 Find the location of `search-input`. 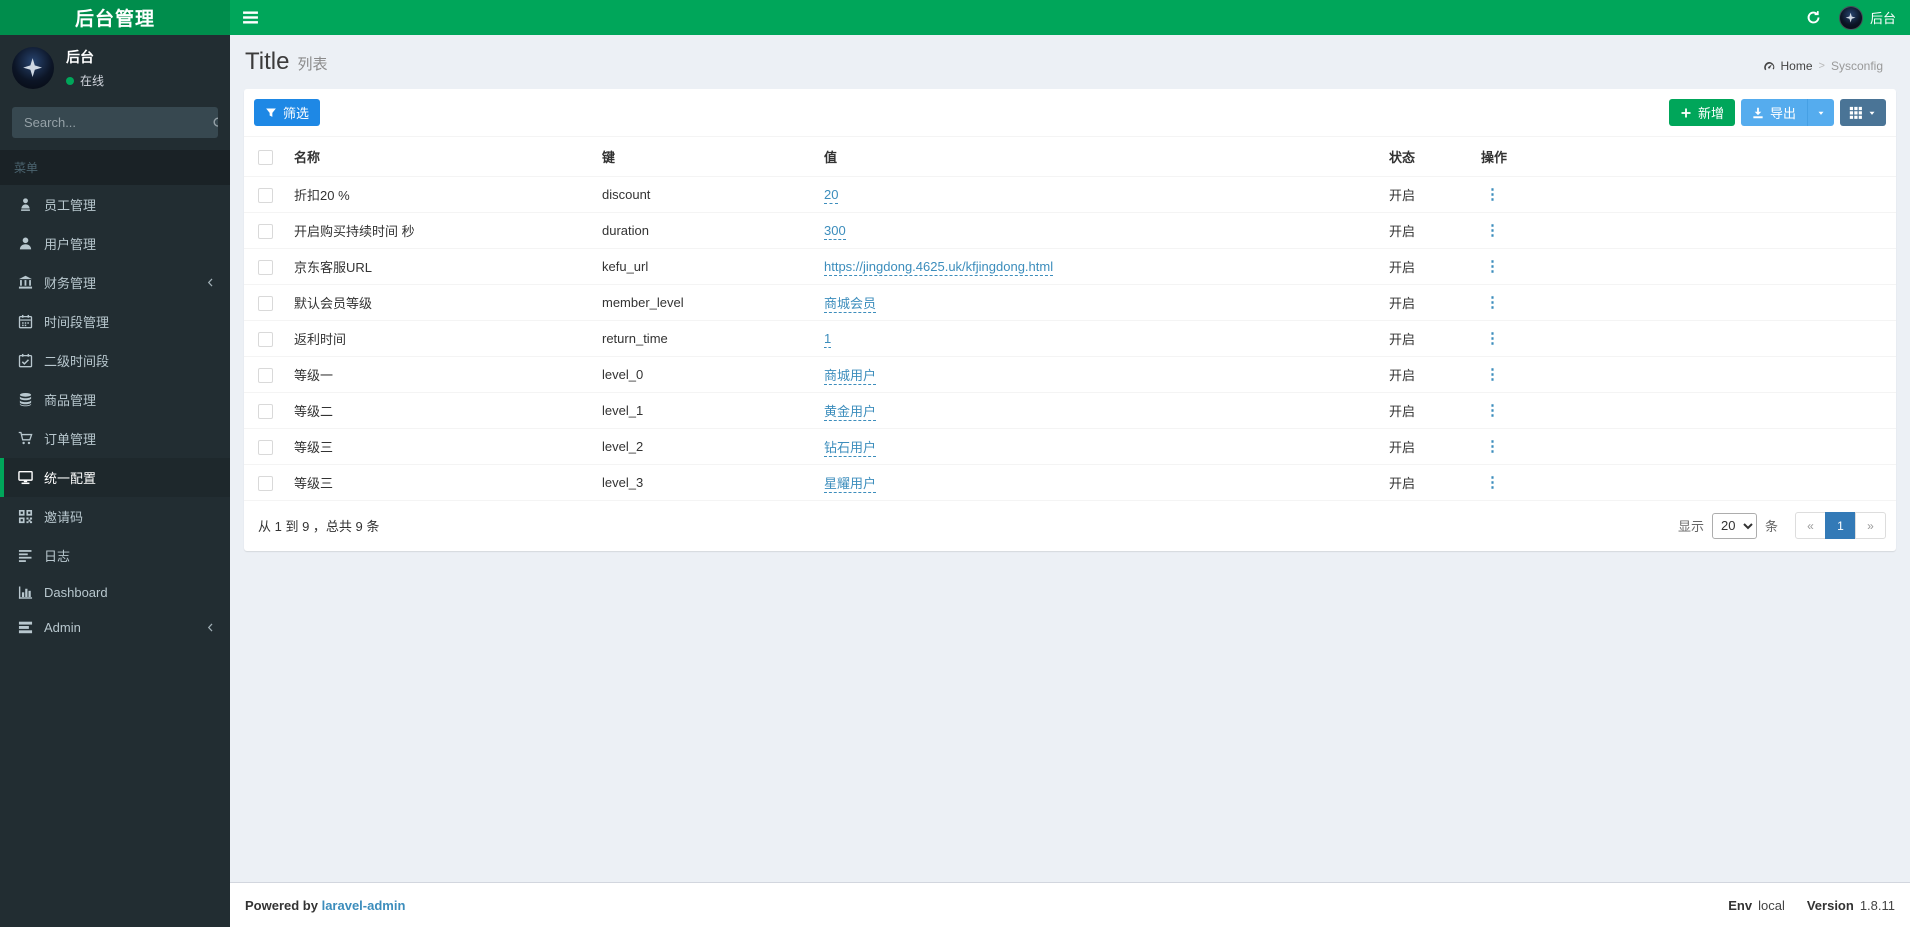

search-input is located at coordinates (112, 122).